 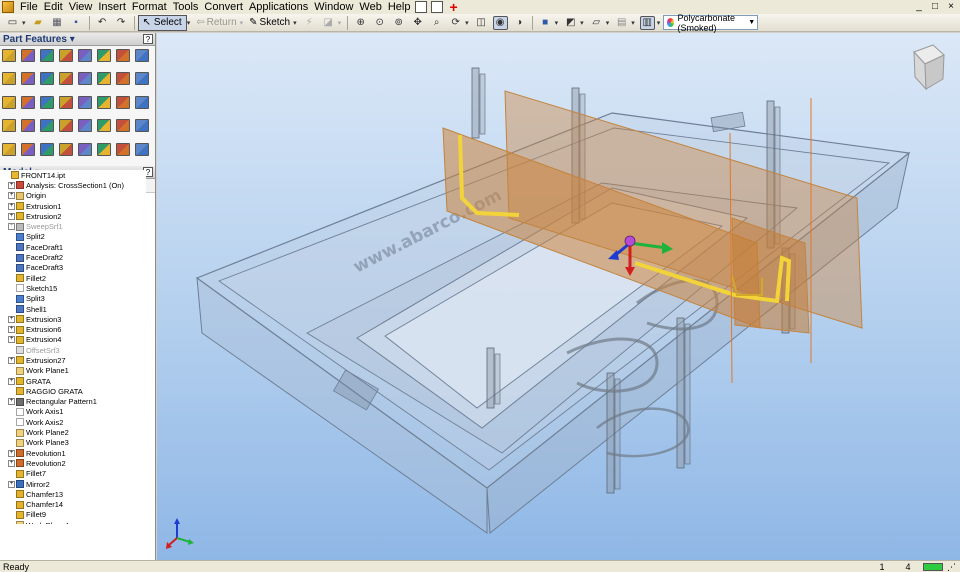 I want to click on analysis-visibility-icon: ▤, so click(x=621, y=23).